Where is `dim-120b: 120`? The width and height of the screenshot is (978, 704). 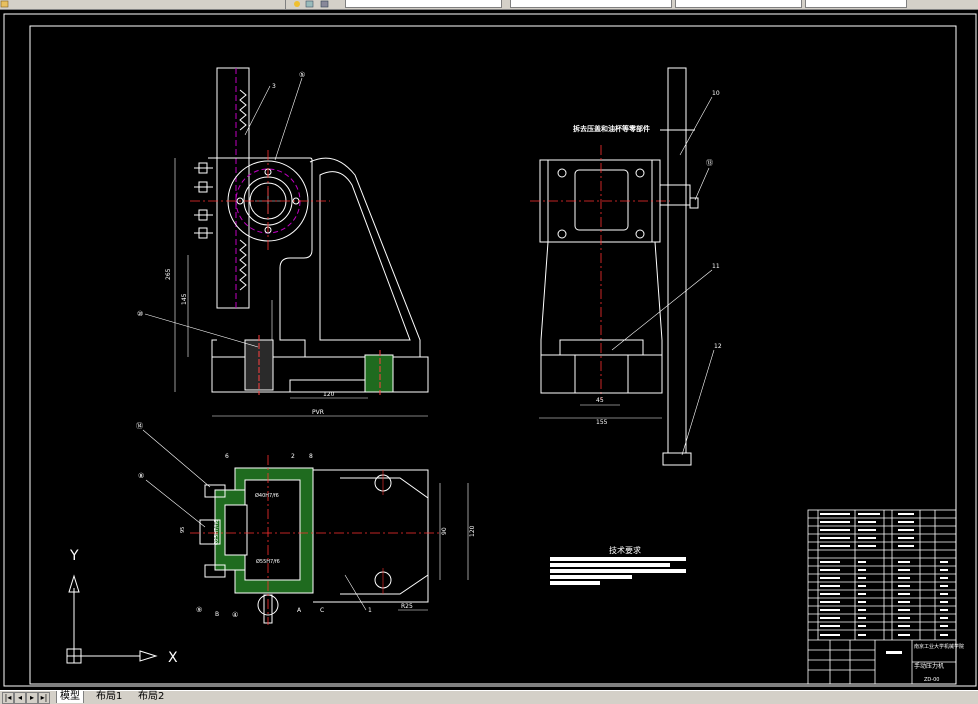 dim-120b: 120 is located at coordinates (472, 531).